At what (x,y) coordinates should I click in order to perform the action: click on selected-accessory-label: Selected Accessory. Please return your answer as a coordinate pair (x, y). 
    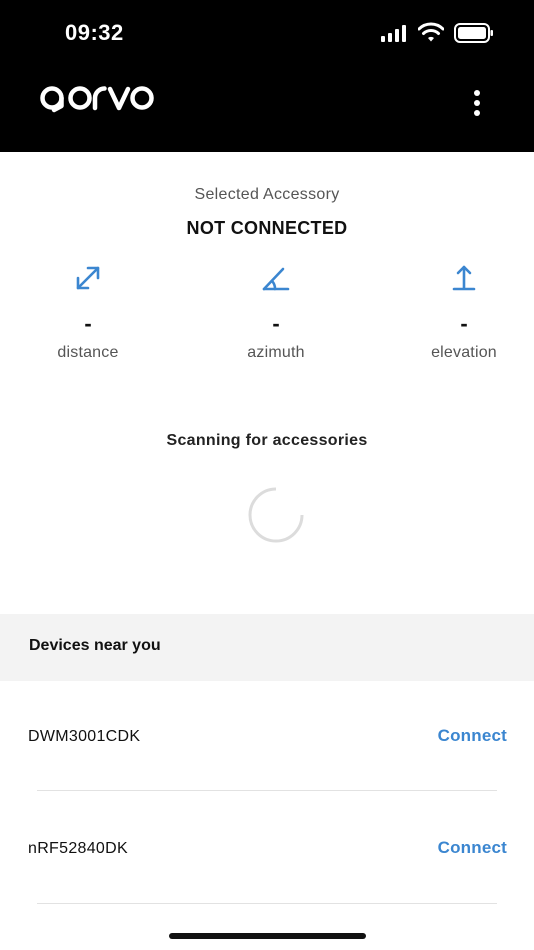
    Looking at the image, I should click on (267, 194).